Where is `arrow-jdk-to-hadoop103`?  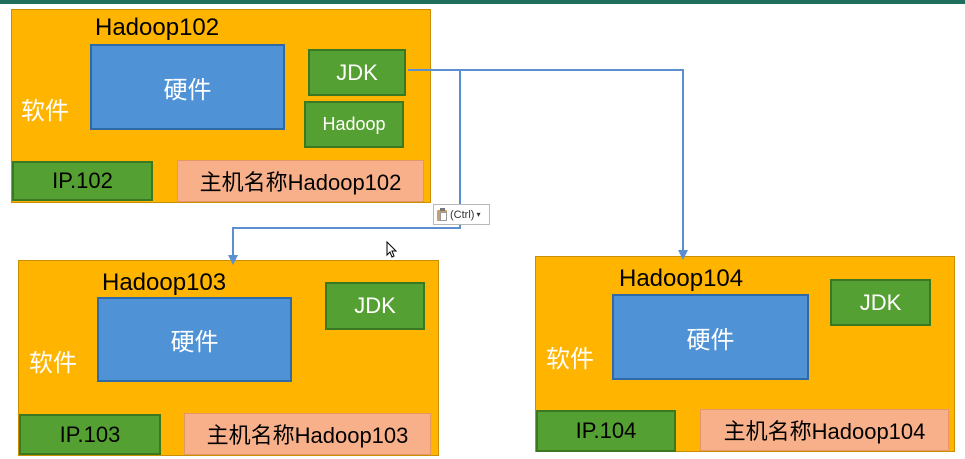 arrow-jdk-to-hadoop103 is located at coordinates (344, 167).